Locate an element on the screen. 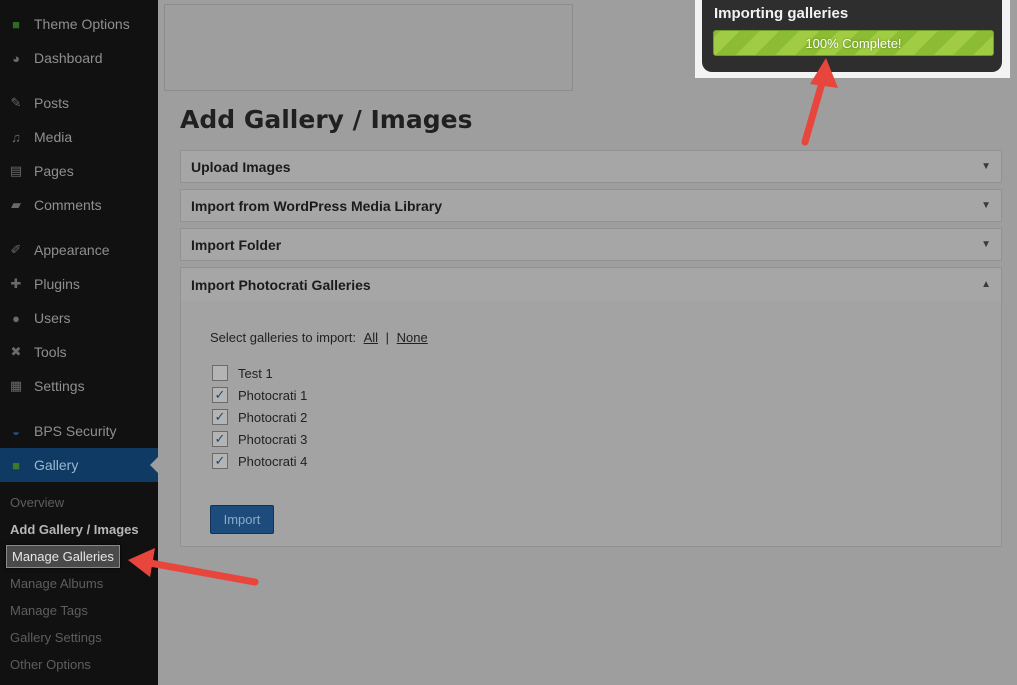 This screenshot has width=1017, height=685. top-placeholder-box is located at coordinates (368, 47).